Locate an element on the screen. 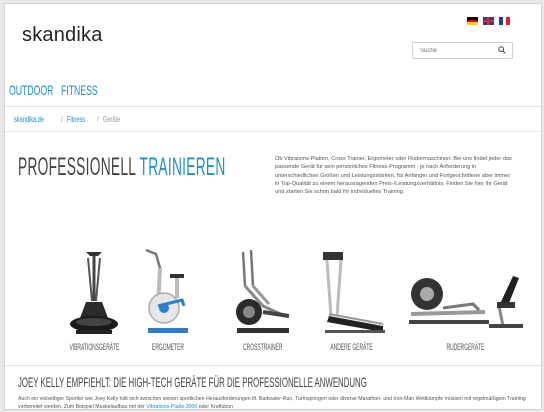  product-label: ANDERE GERÄTE is located at coordinates (351, 347).